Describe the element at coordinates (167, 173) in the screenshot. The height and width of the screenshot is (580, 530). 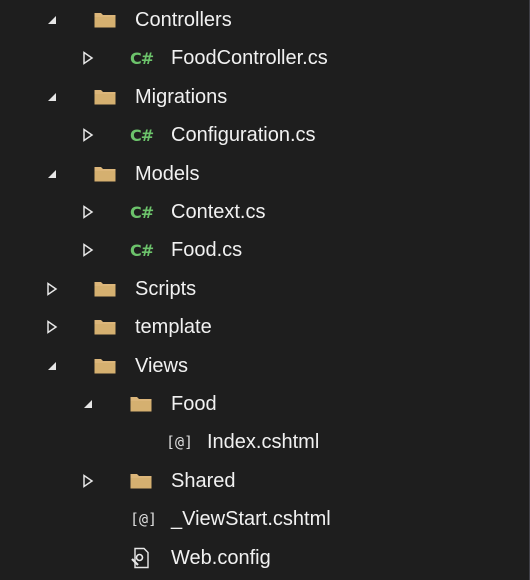
I see `tree-item-label: Models` at that location.